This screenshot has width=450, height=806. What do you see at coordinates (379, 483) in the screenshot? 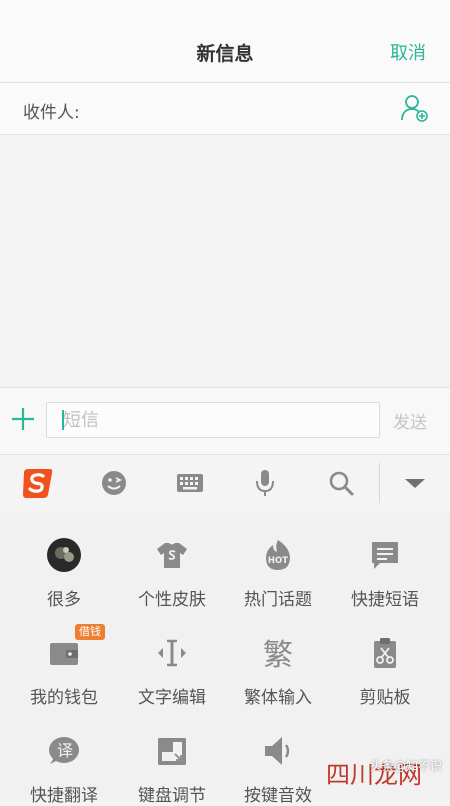
I see `toolbar-divider` at bounding box center [379, 483].